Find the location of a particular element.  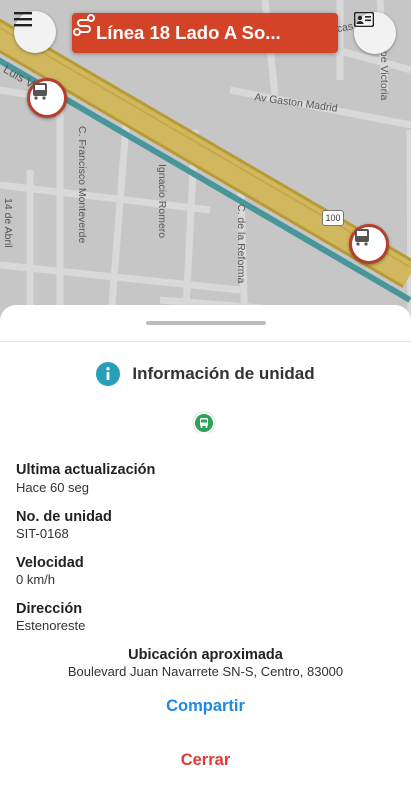

direction-value: Estenoreste is located at coordinates (51, 625).